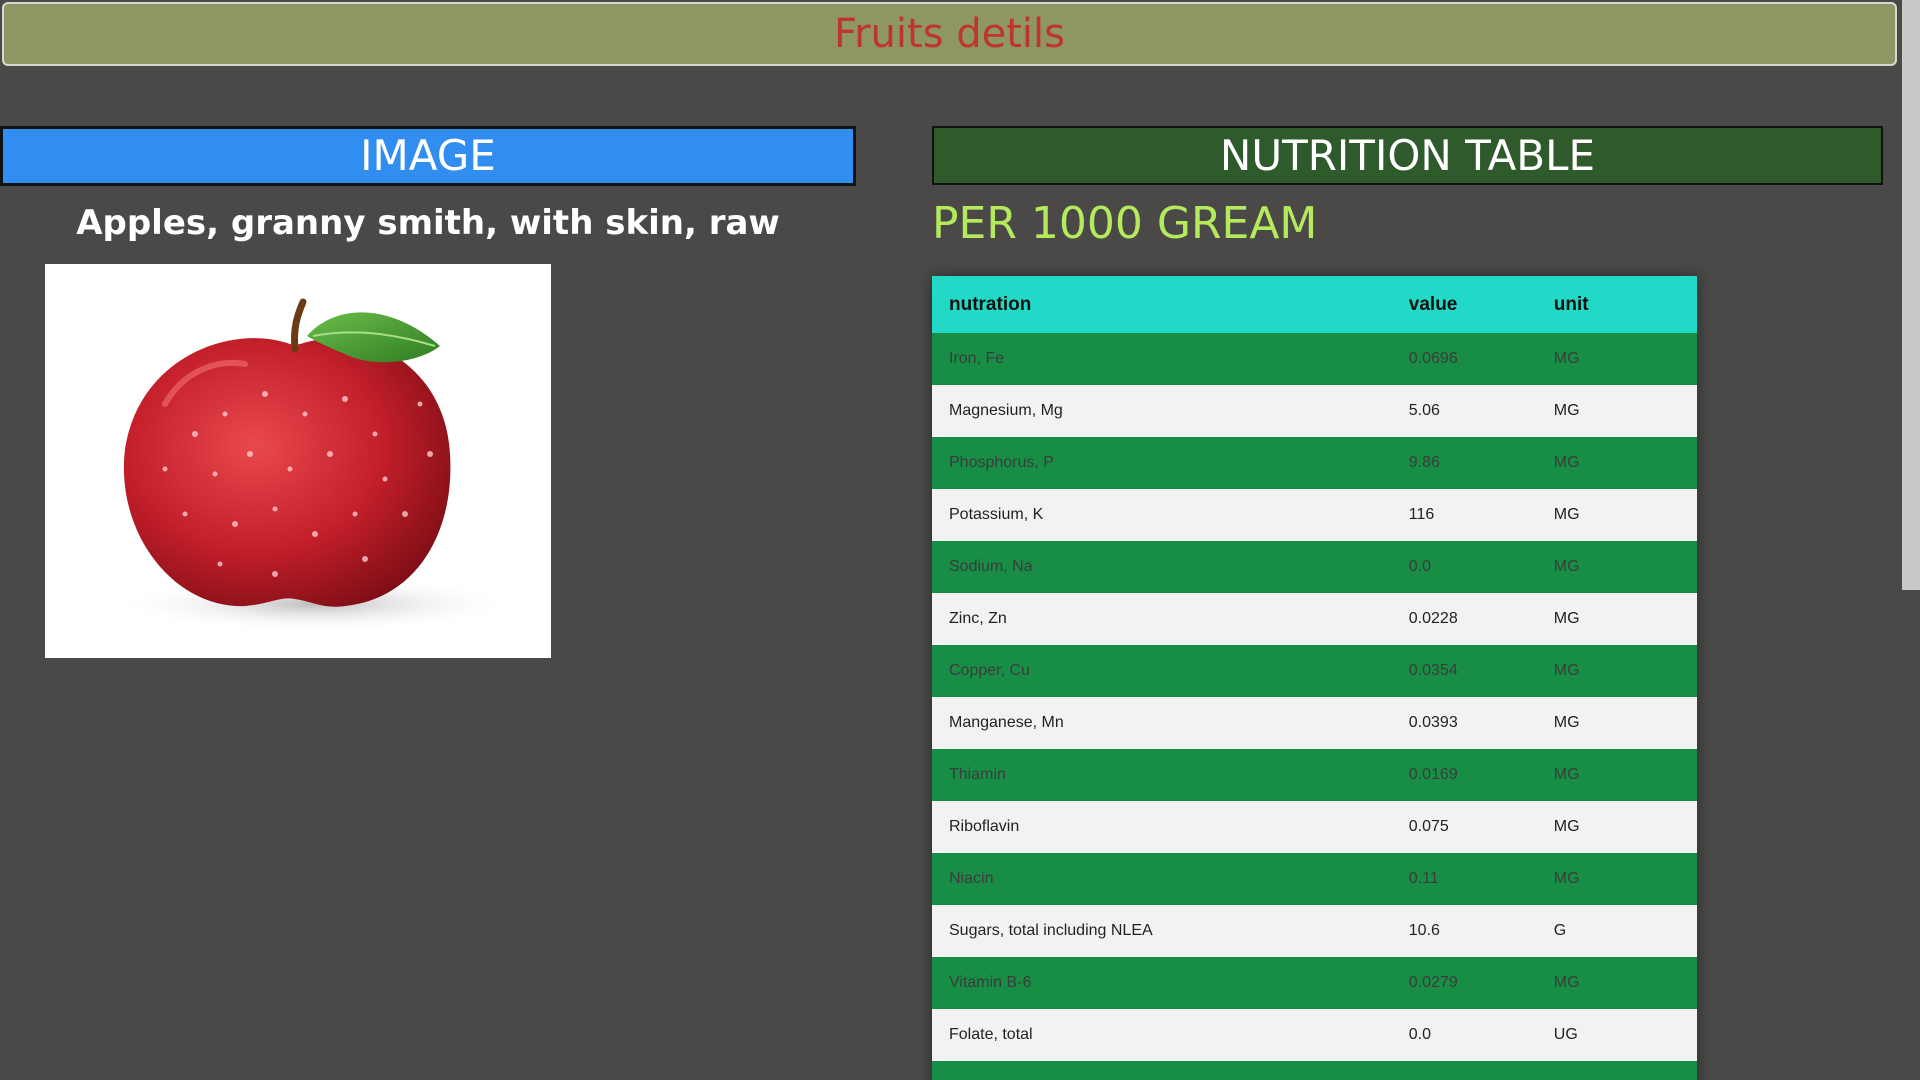 The height and width of the screenshot is (1080, 1920). I want to click on per-quantity-label: PER 1000 GREAM, so click(1125, 223).